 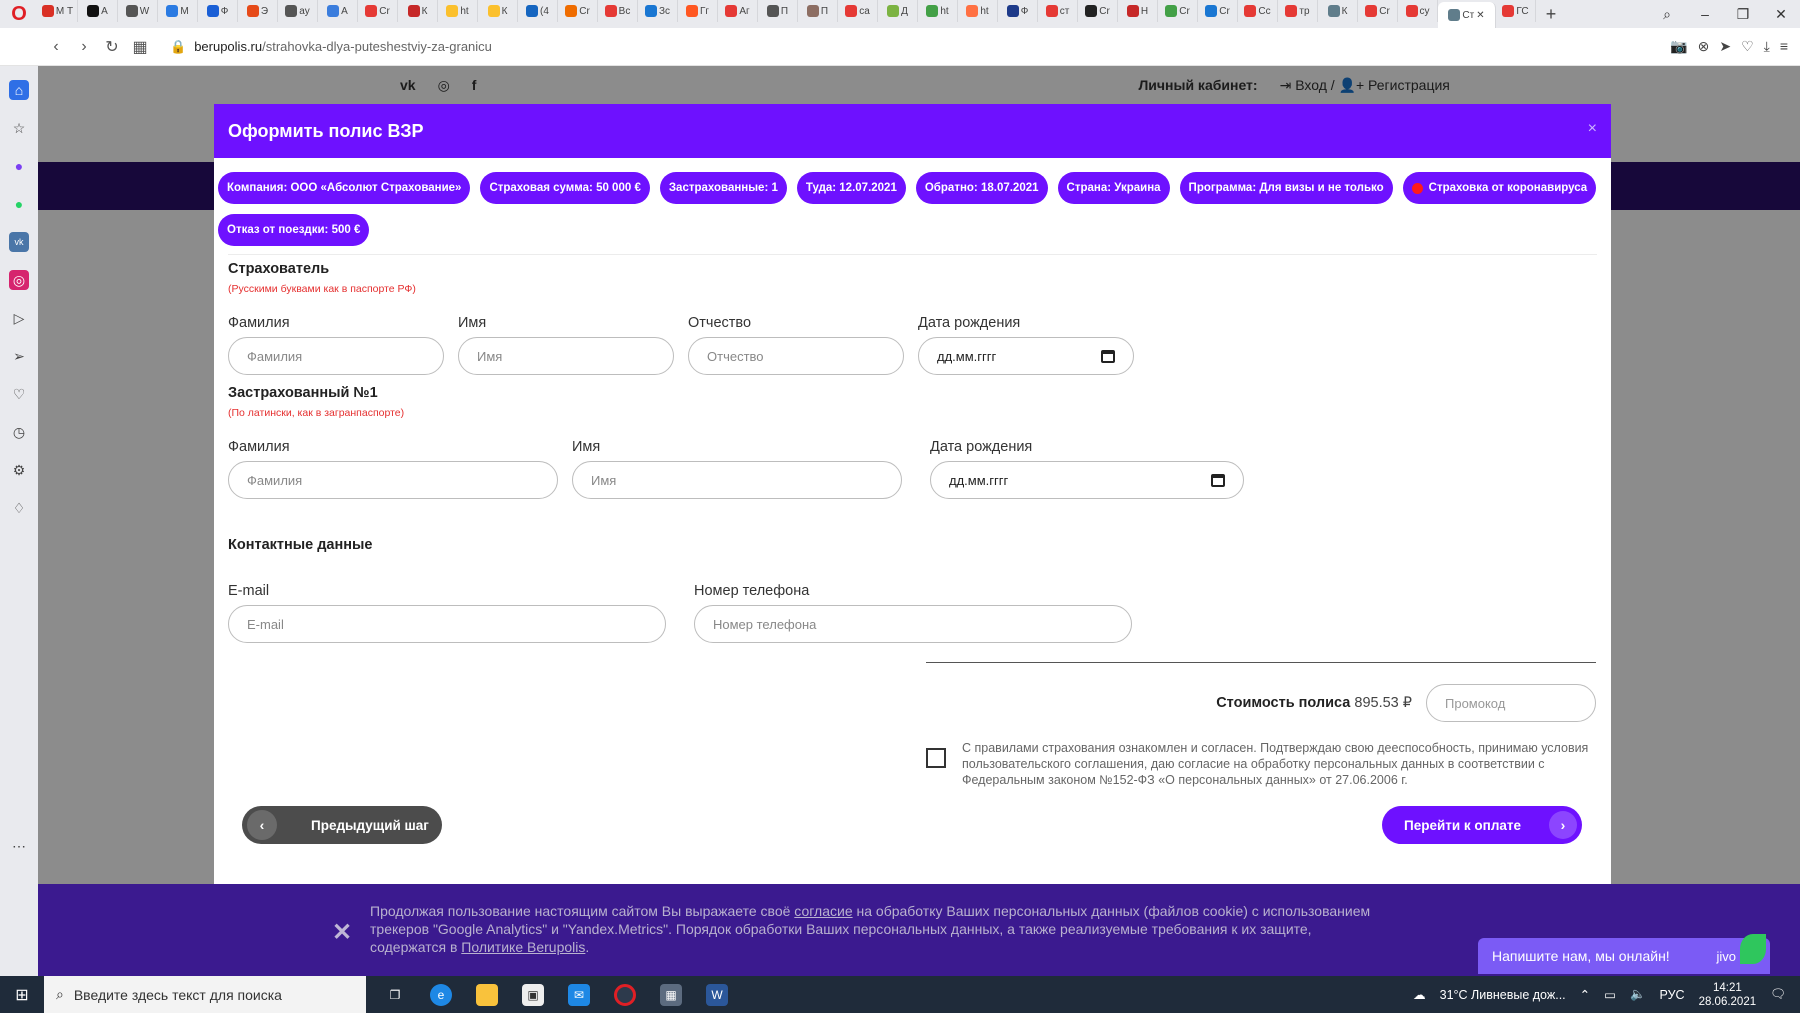 I want to click on new-tab-button: +, so click(x=1551, y=14).